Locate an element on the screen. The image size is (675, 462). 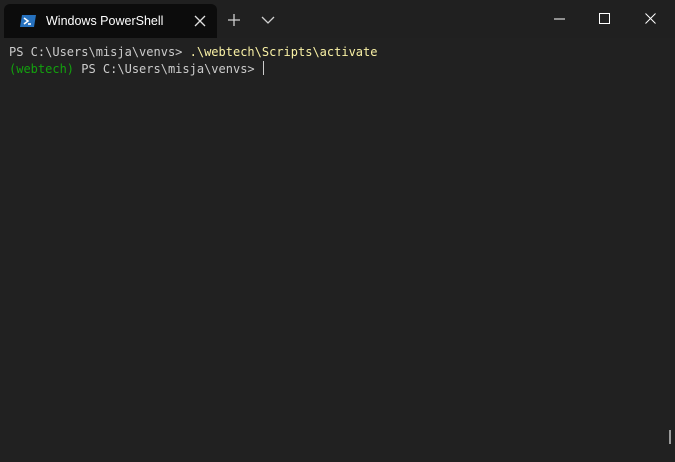
text-cursor is located at coordinates (263, 68).